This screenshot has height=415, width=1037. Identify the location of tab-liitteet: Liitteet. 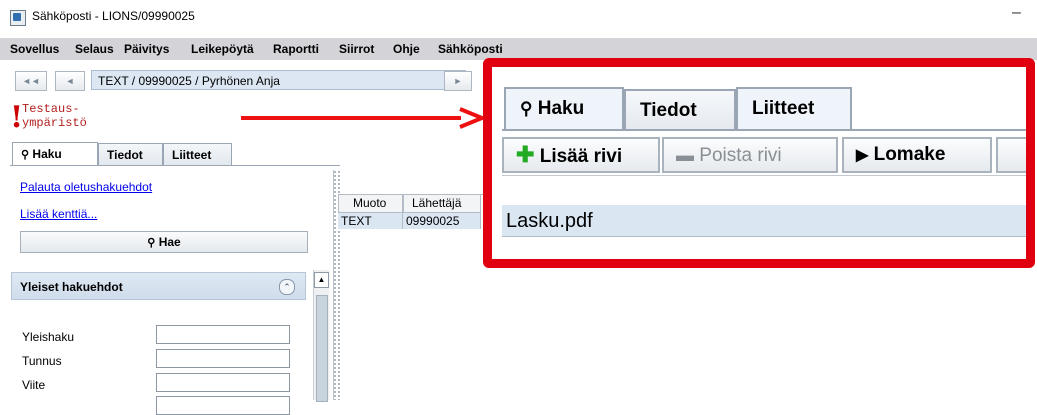
(197, 154).